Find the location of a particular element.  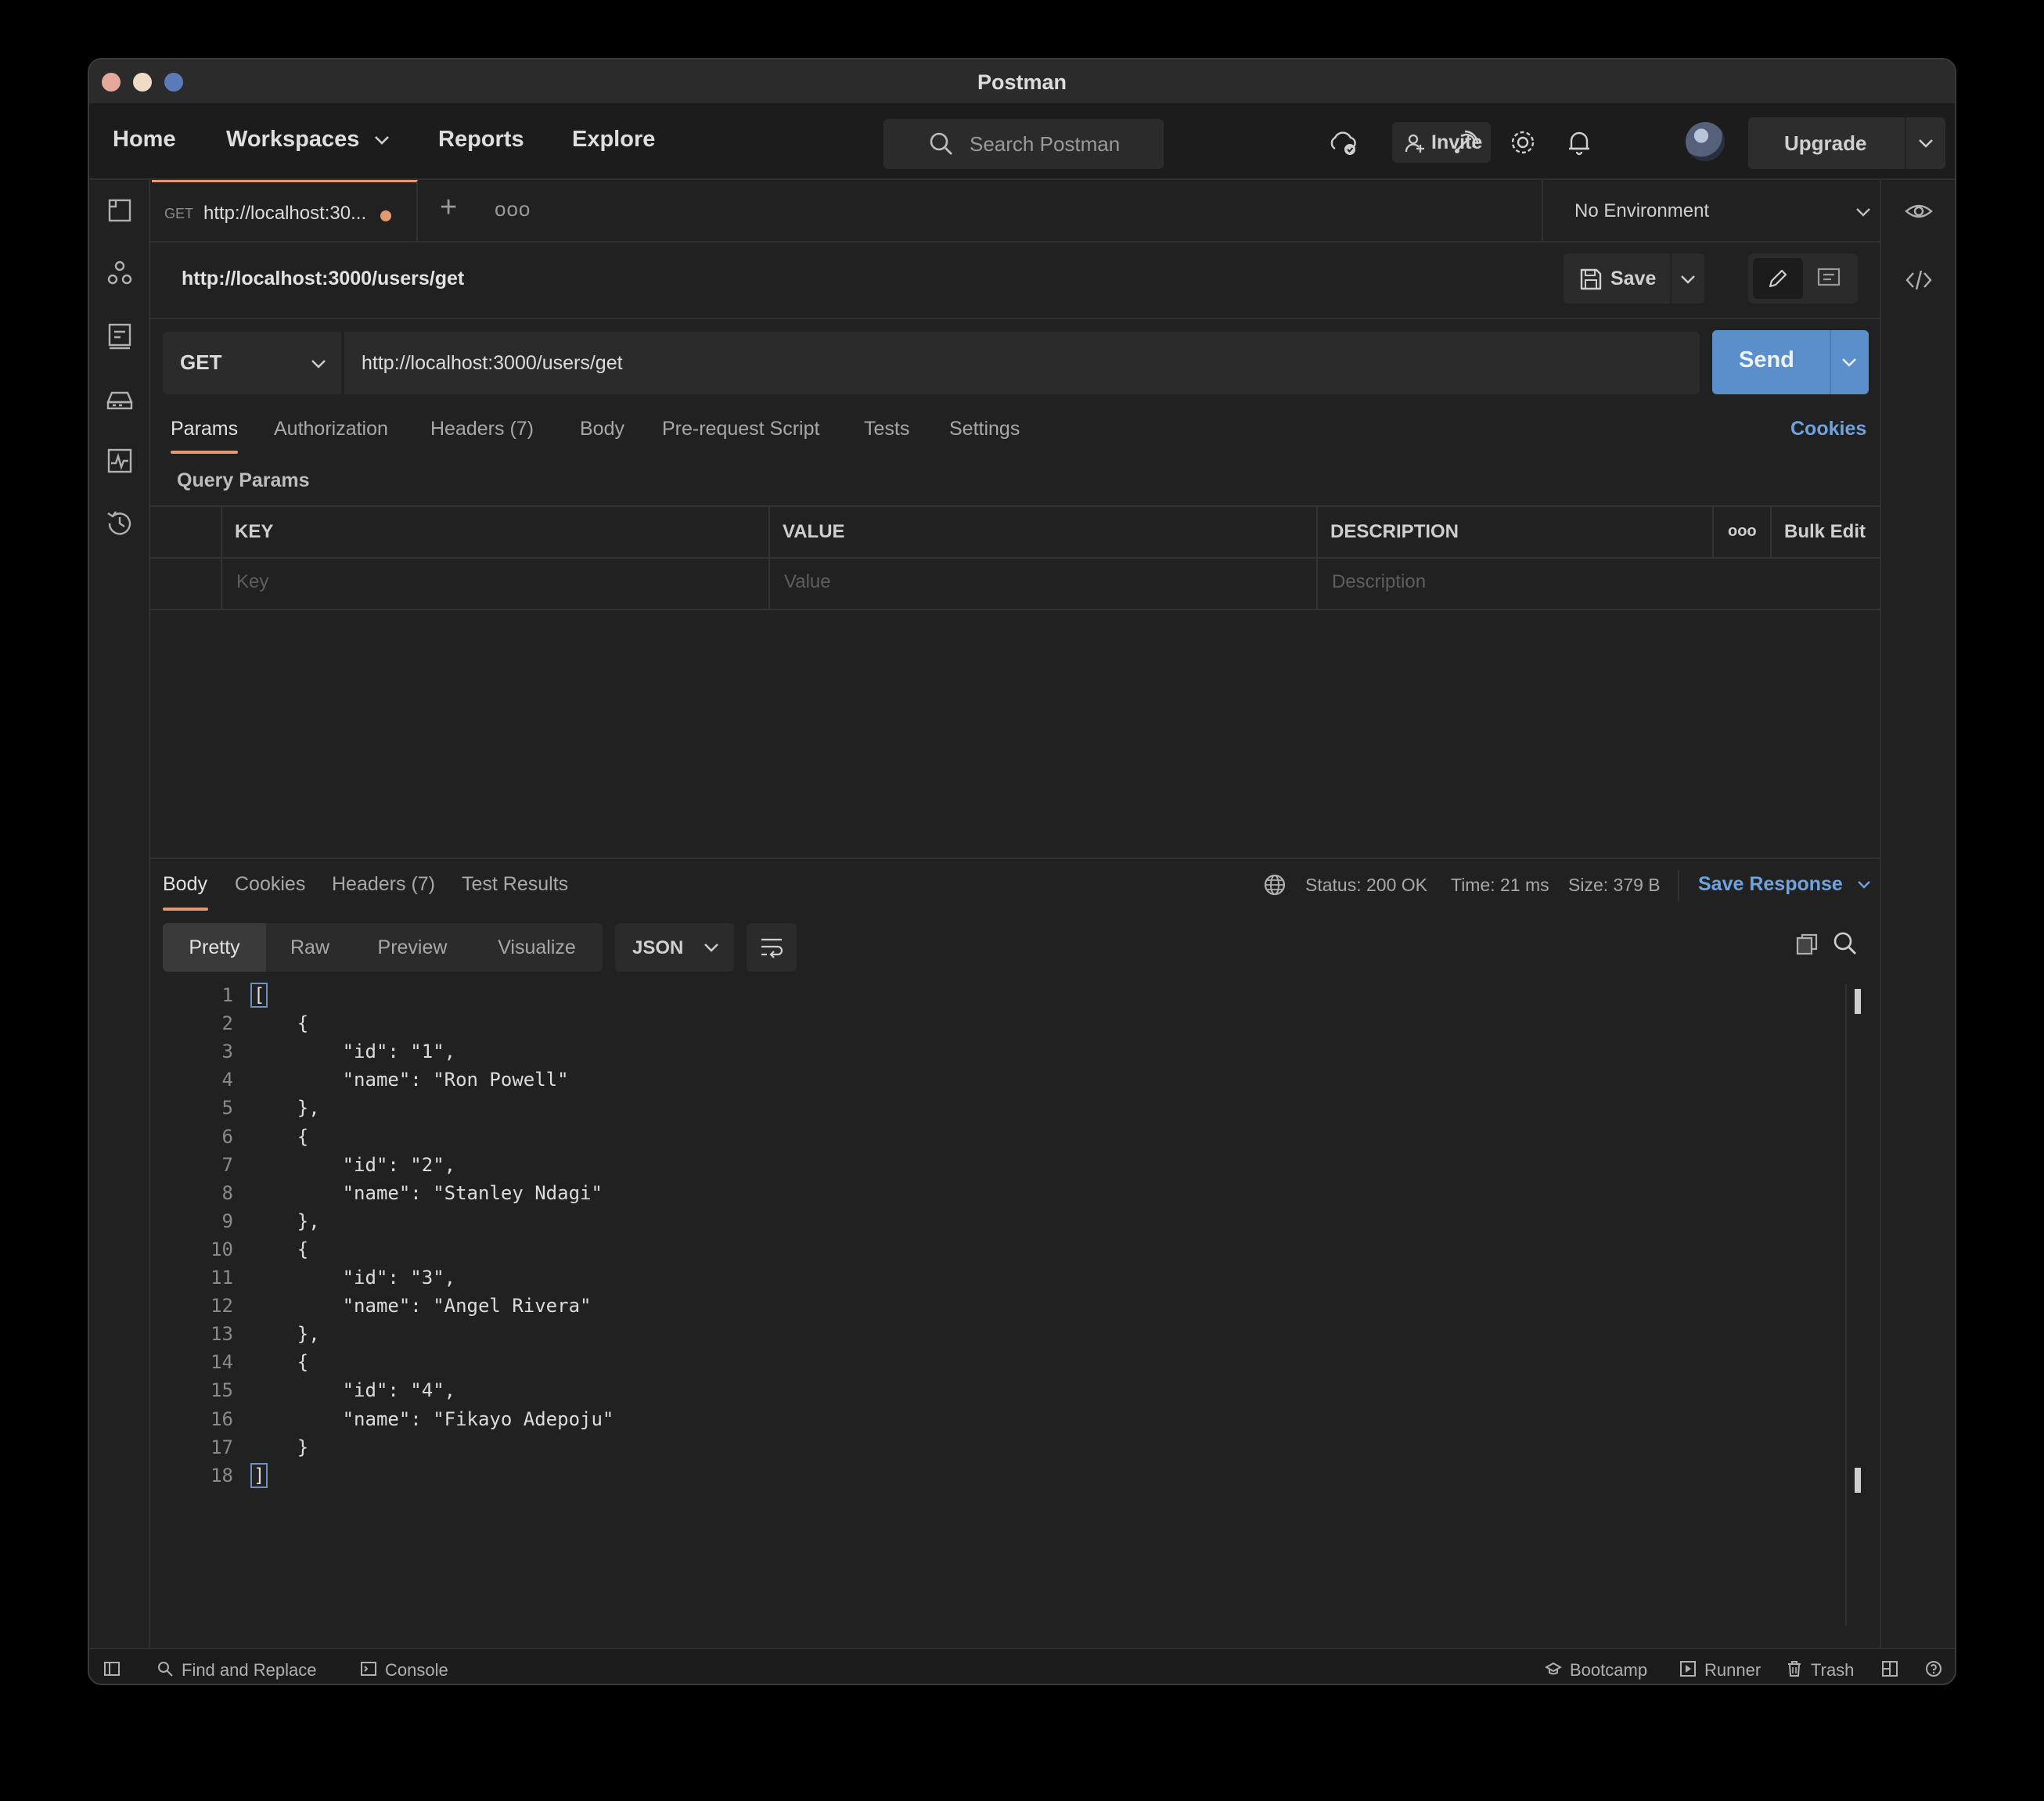

collections-icon is located at coordinates (120, 210).